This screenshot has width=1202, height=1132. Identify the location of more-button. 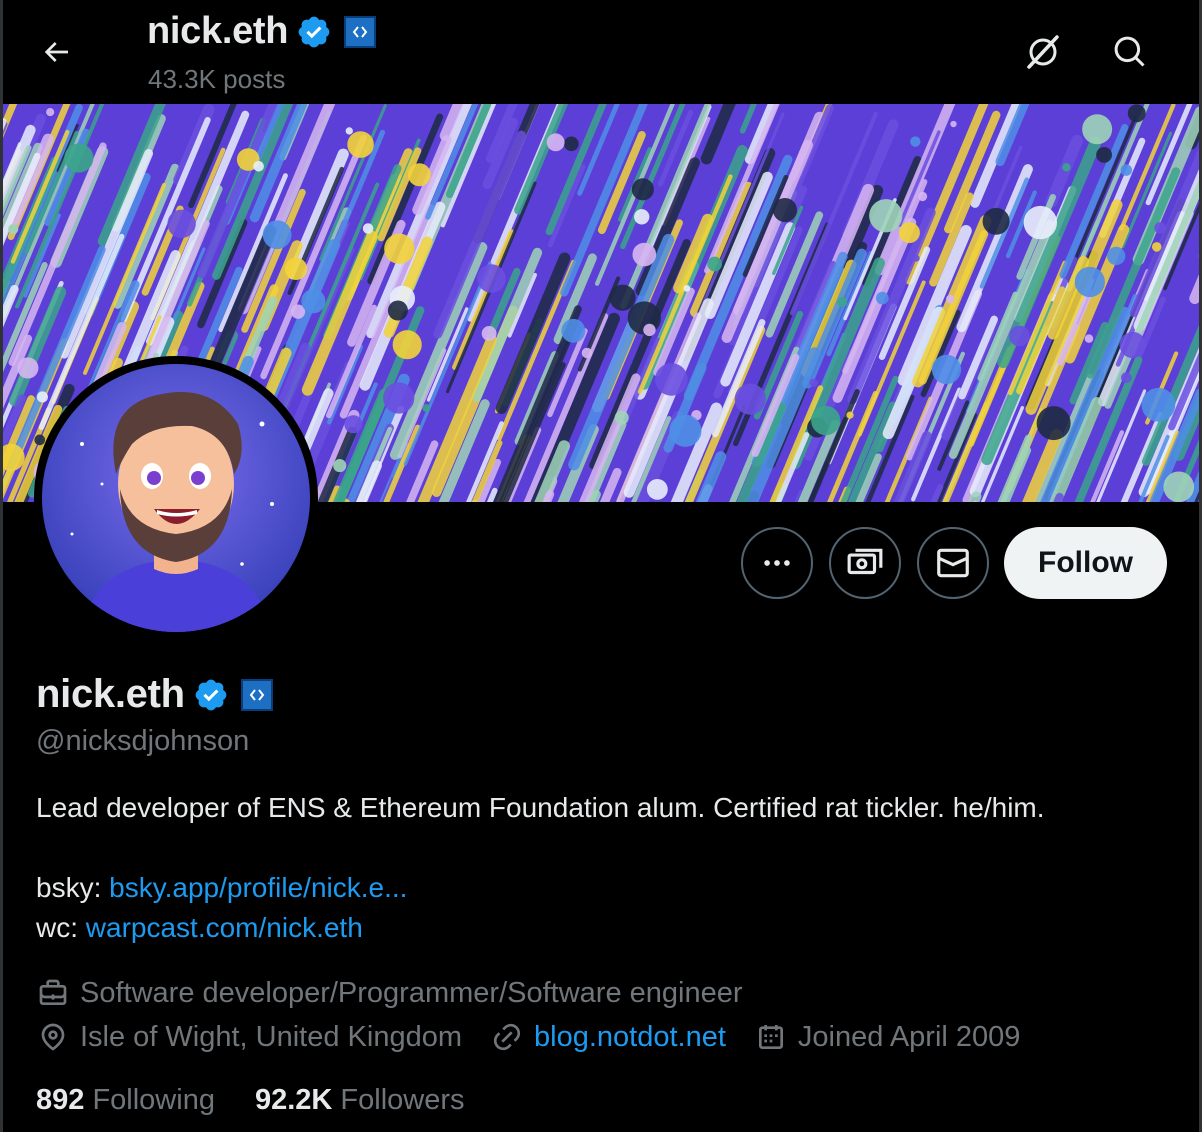
(777, 563).